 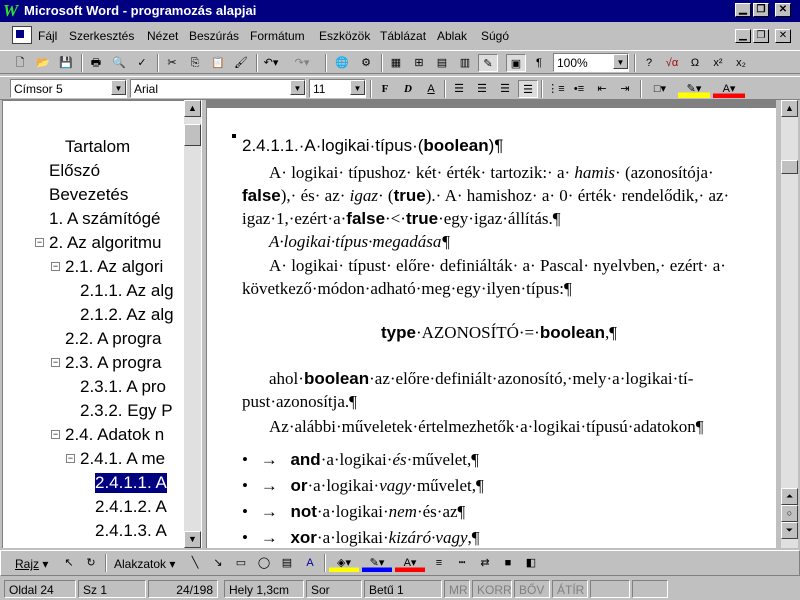 I want to click on docmap-item-selected: 2.4.1.1. A, so click(x=131, y=483).